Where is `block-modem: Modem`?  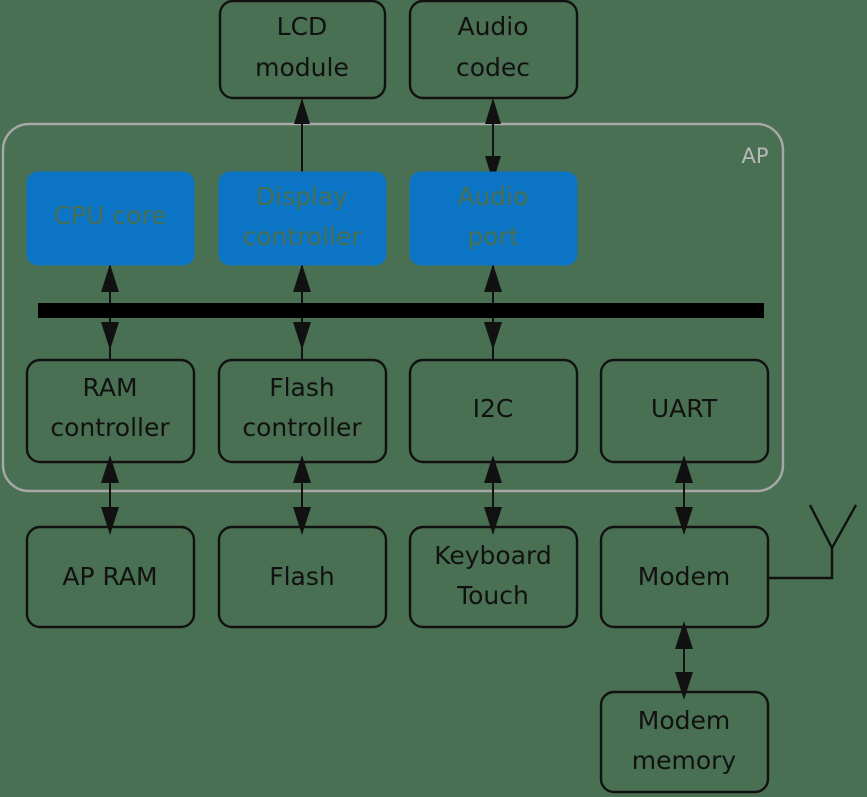 block-modem: Modem is located at coordinates (684, 577).